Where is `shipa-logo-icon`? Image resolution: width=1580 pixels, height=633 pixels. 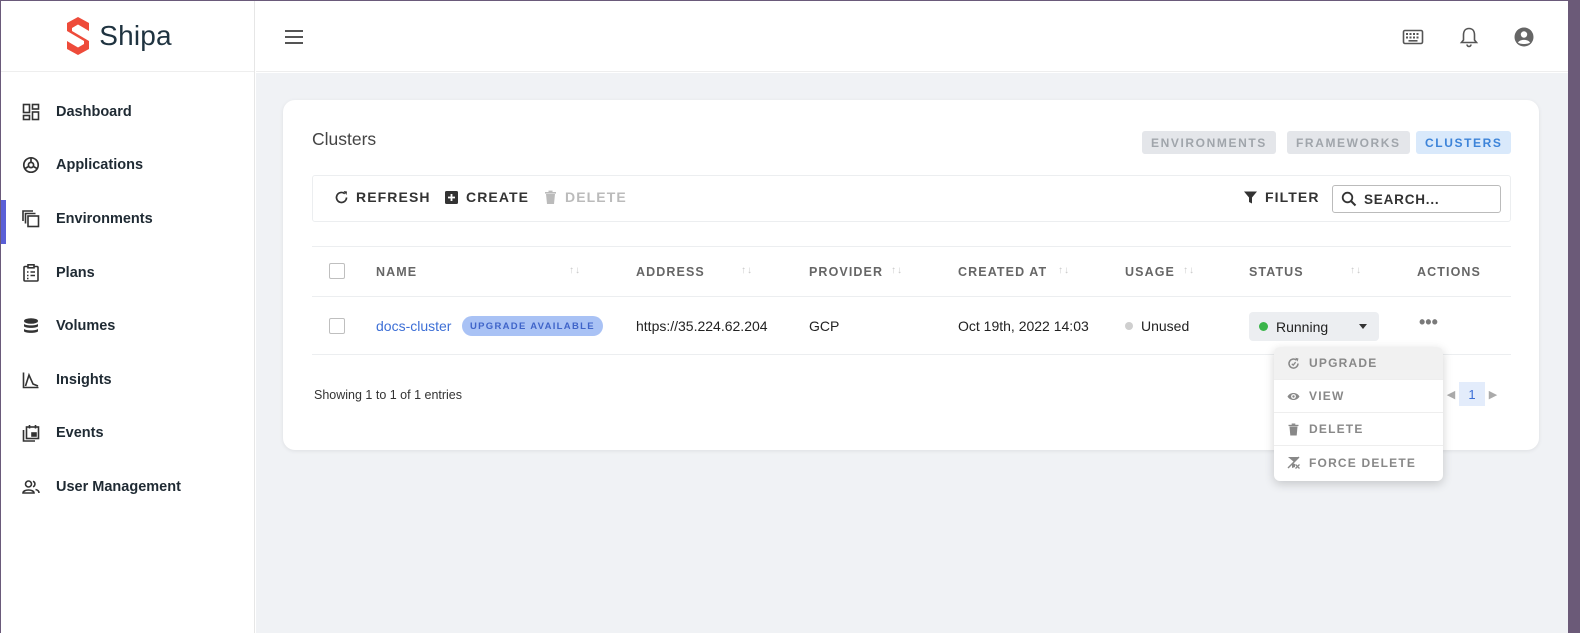
shipa-logo-icon is located at coordinates (78, 36).